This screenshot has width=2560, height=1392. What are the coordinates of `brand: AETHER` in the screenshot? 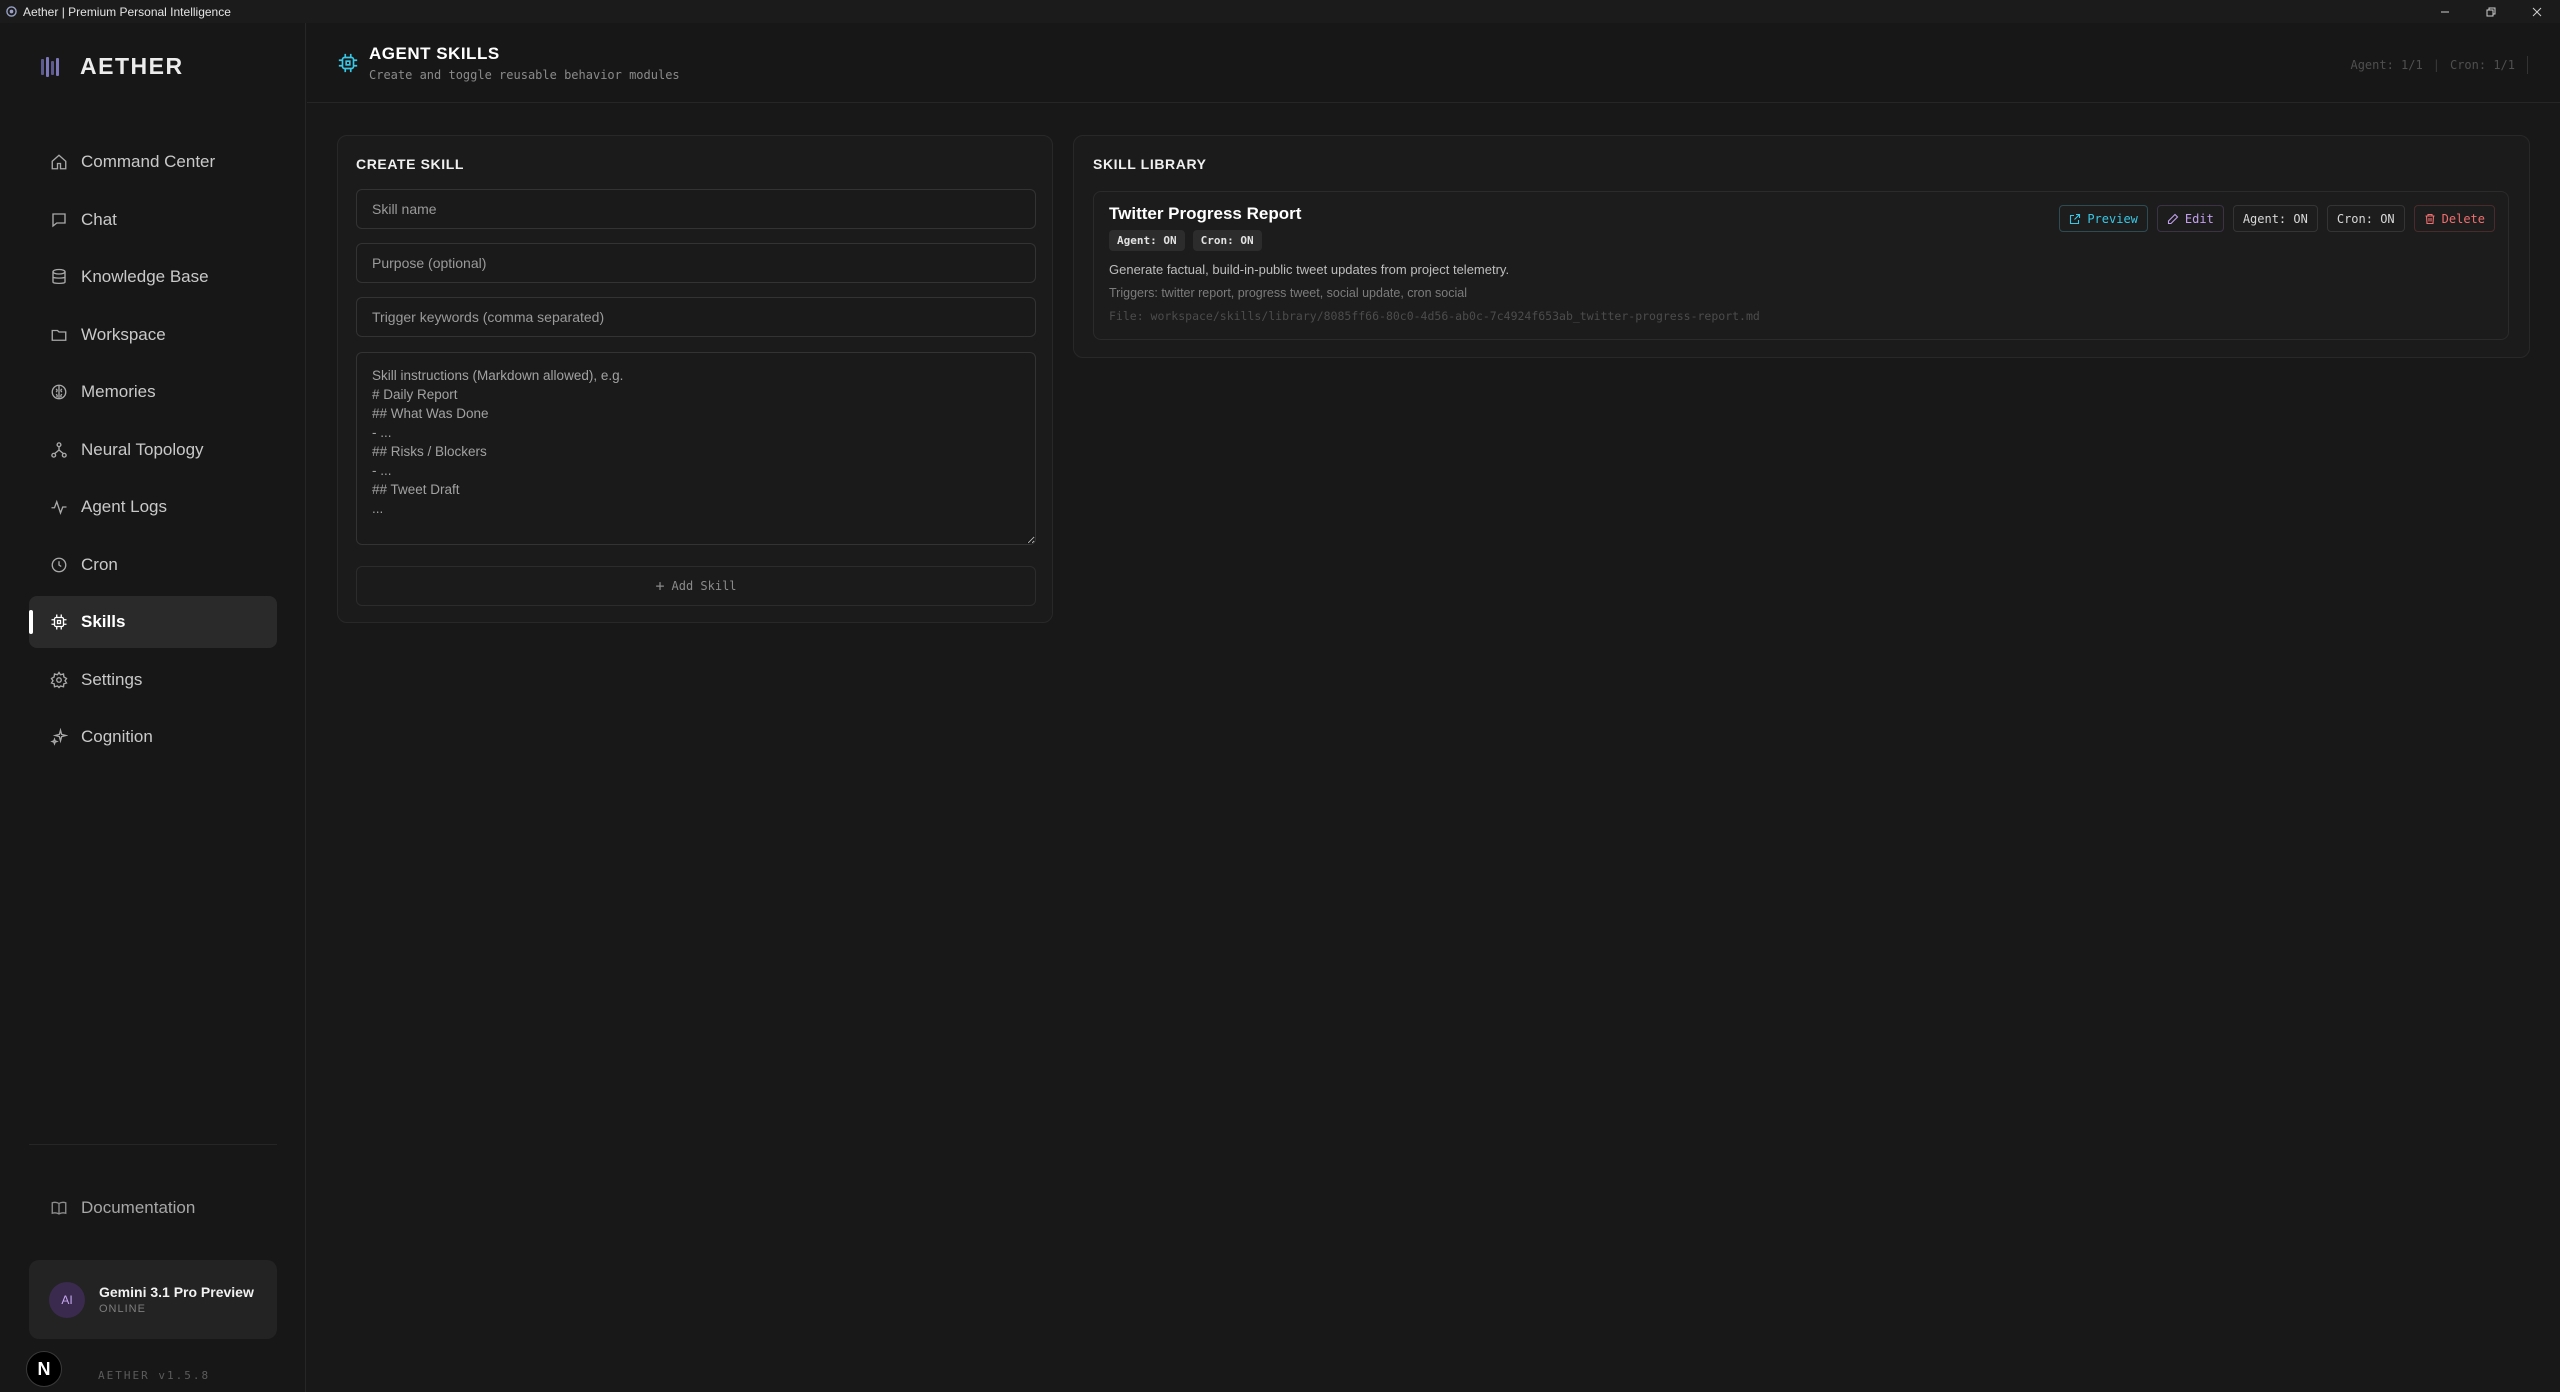 It's located at (111, 66).